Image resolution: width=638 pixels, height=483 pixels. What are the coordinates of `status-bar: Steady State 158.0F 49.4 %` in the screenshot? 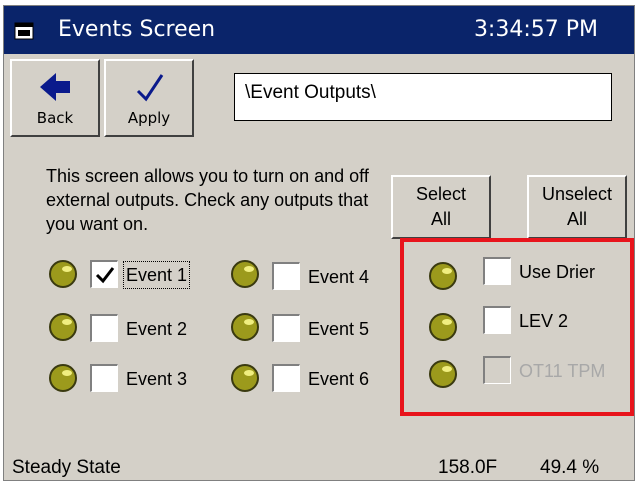 It's located at (319, 466).